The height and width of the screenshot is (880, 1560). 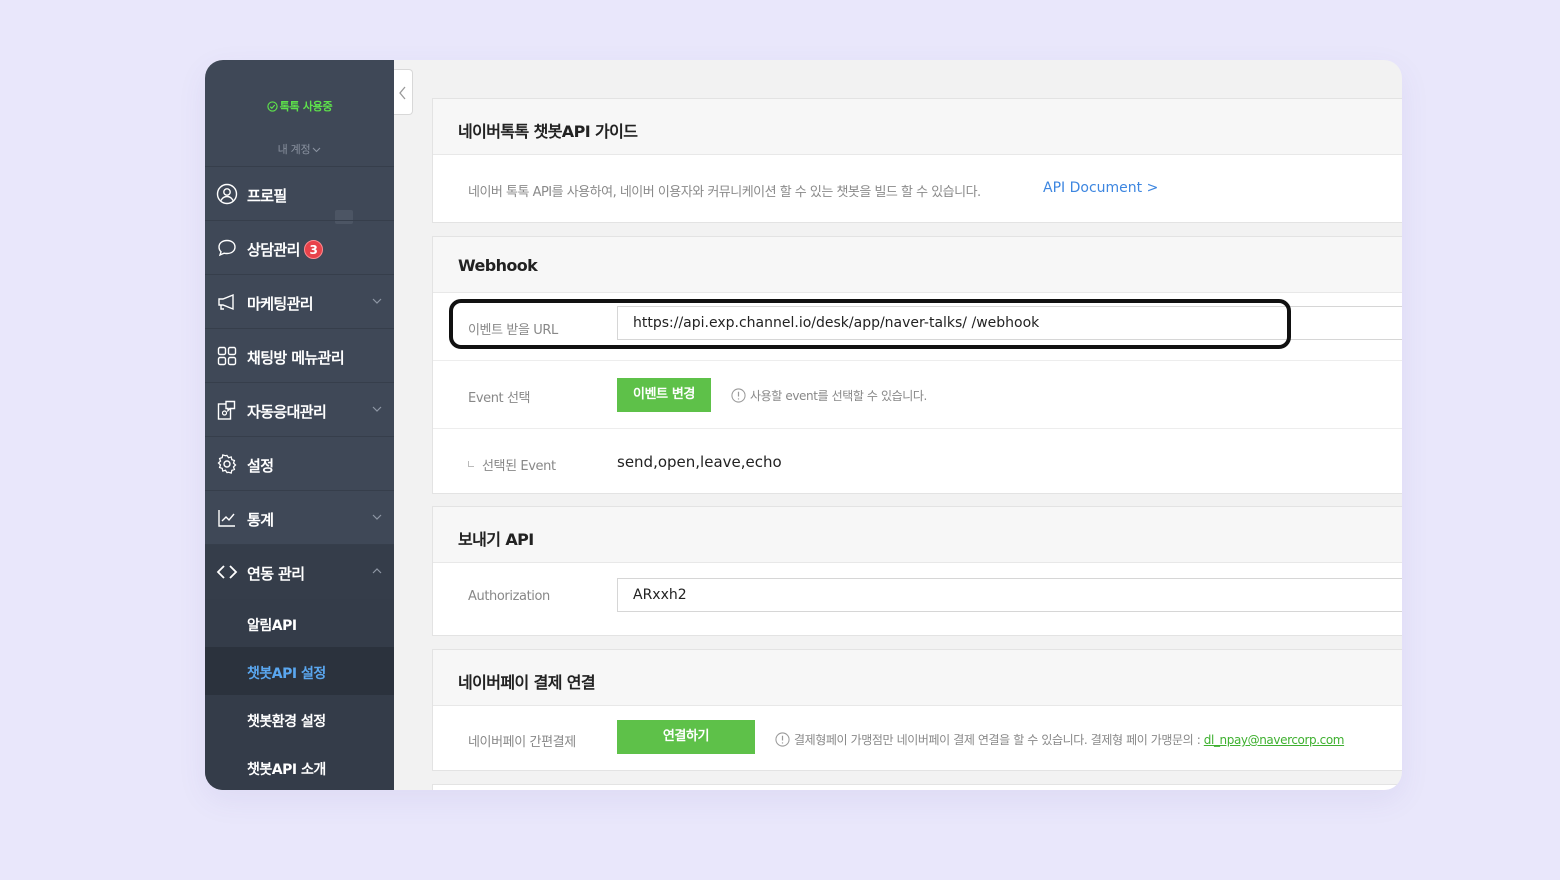 I want to click on authorization-row: Authorization ARxxh2, so click(x=917, y=597).